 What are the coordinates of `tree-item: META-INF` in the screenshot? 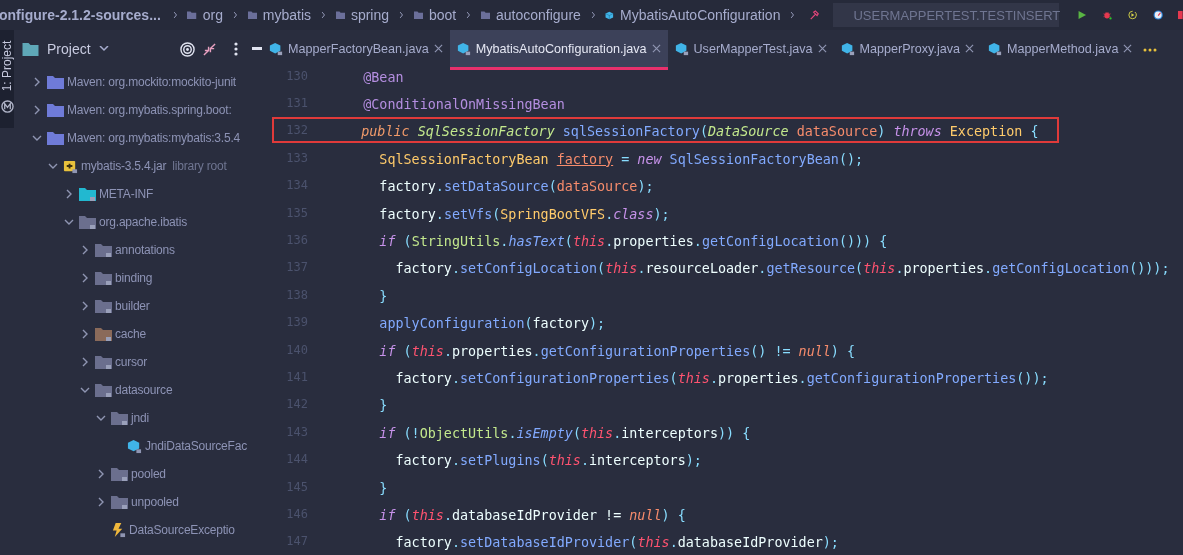 It's located at (126, 194).